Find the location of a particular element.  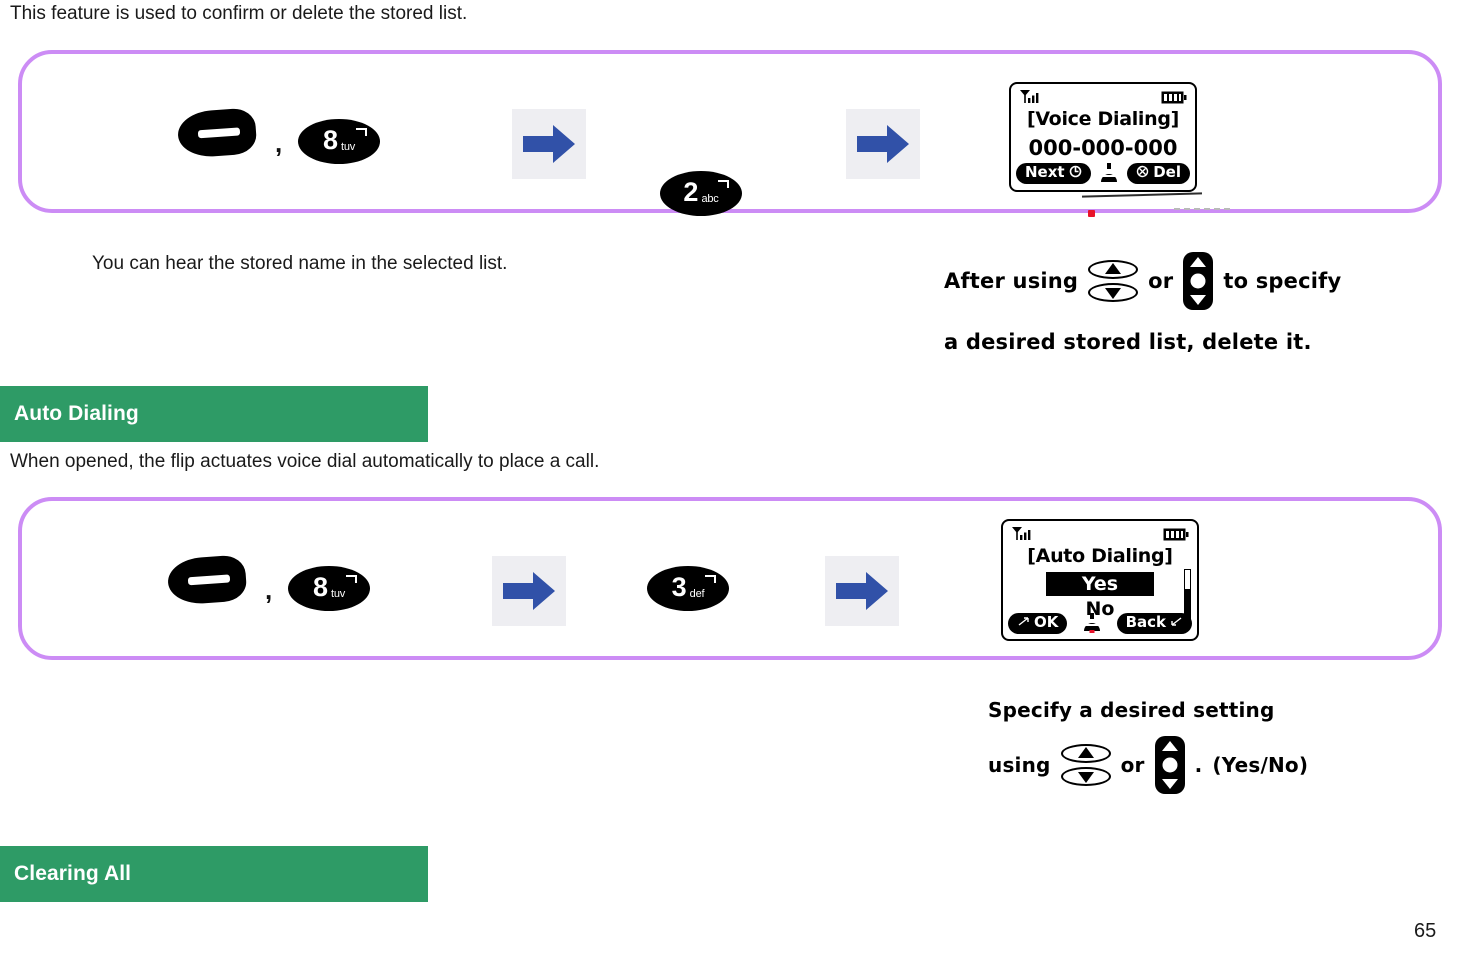

send-arrow-icon is located at coordinates (1023, 623).